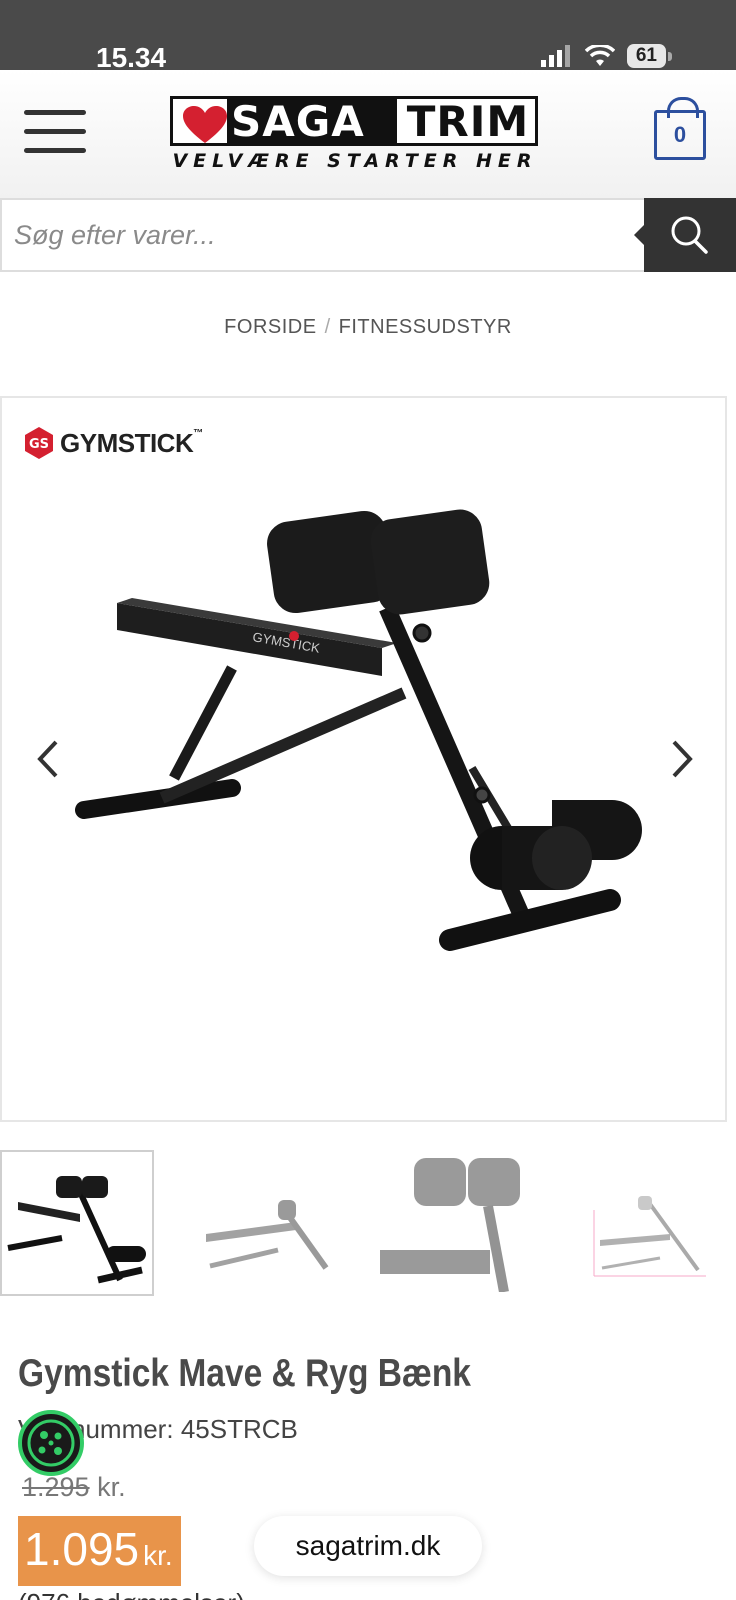  Describe the element at coordinates (368, 1546) in the screenshot. I see `browser-url-bar: sagatrim.dk` at that location.